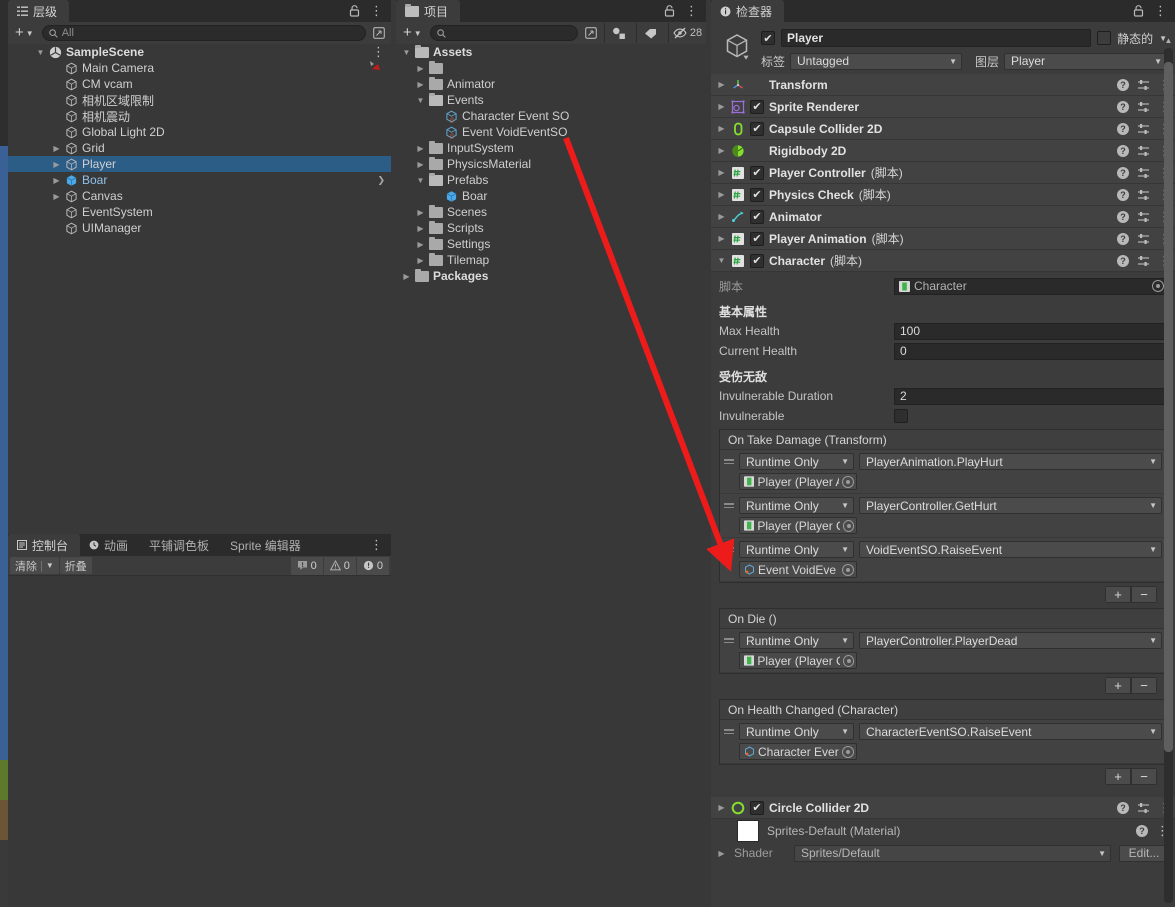 The height and width of the screenshot is (907, 1175). What do you see at coordinates (551, 132) in the screenshot?
I see `project-item-event-voideventso: {} Event VoidEventSO` at bounding box center [551, 132].